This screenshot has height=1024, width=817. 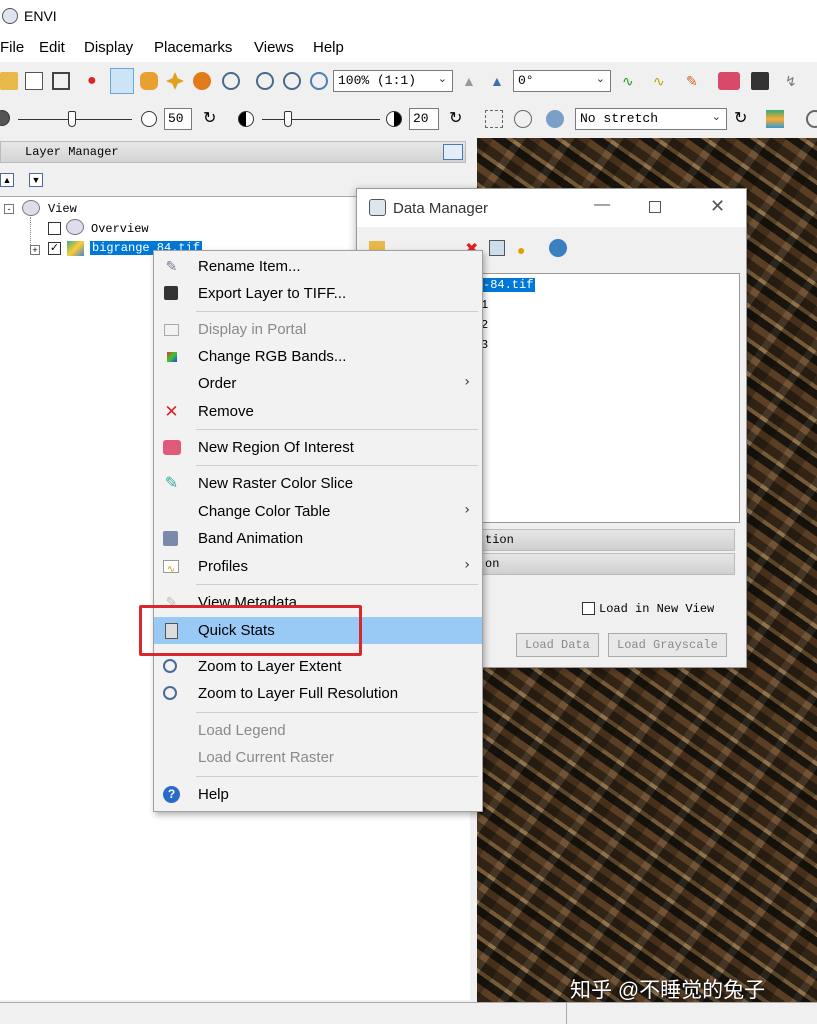 I want to click on band-selection-section: on, so click(x=607, y=564).